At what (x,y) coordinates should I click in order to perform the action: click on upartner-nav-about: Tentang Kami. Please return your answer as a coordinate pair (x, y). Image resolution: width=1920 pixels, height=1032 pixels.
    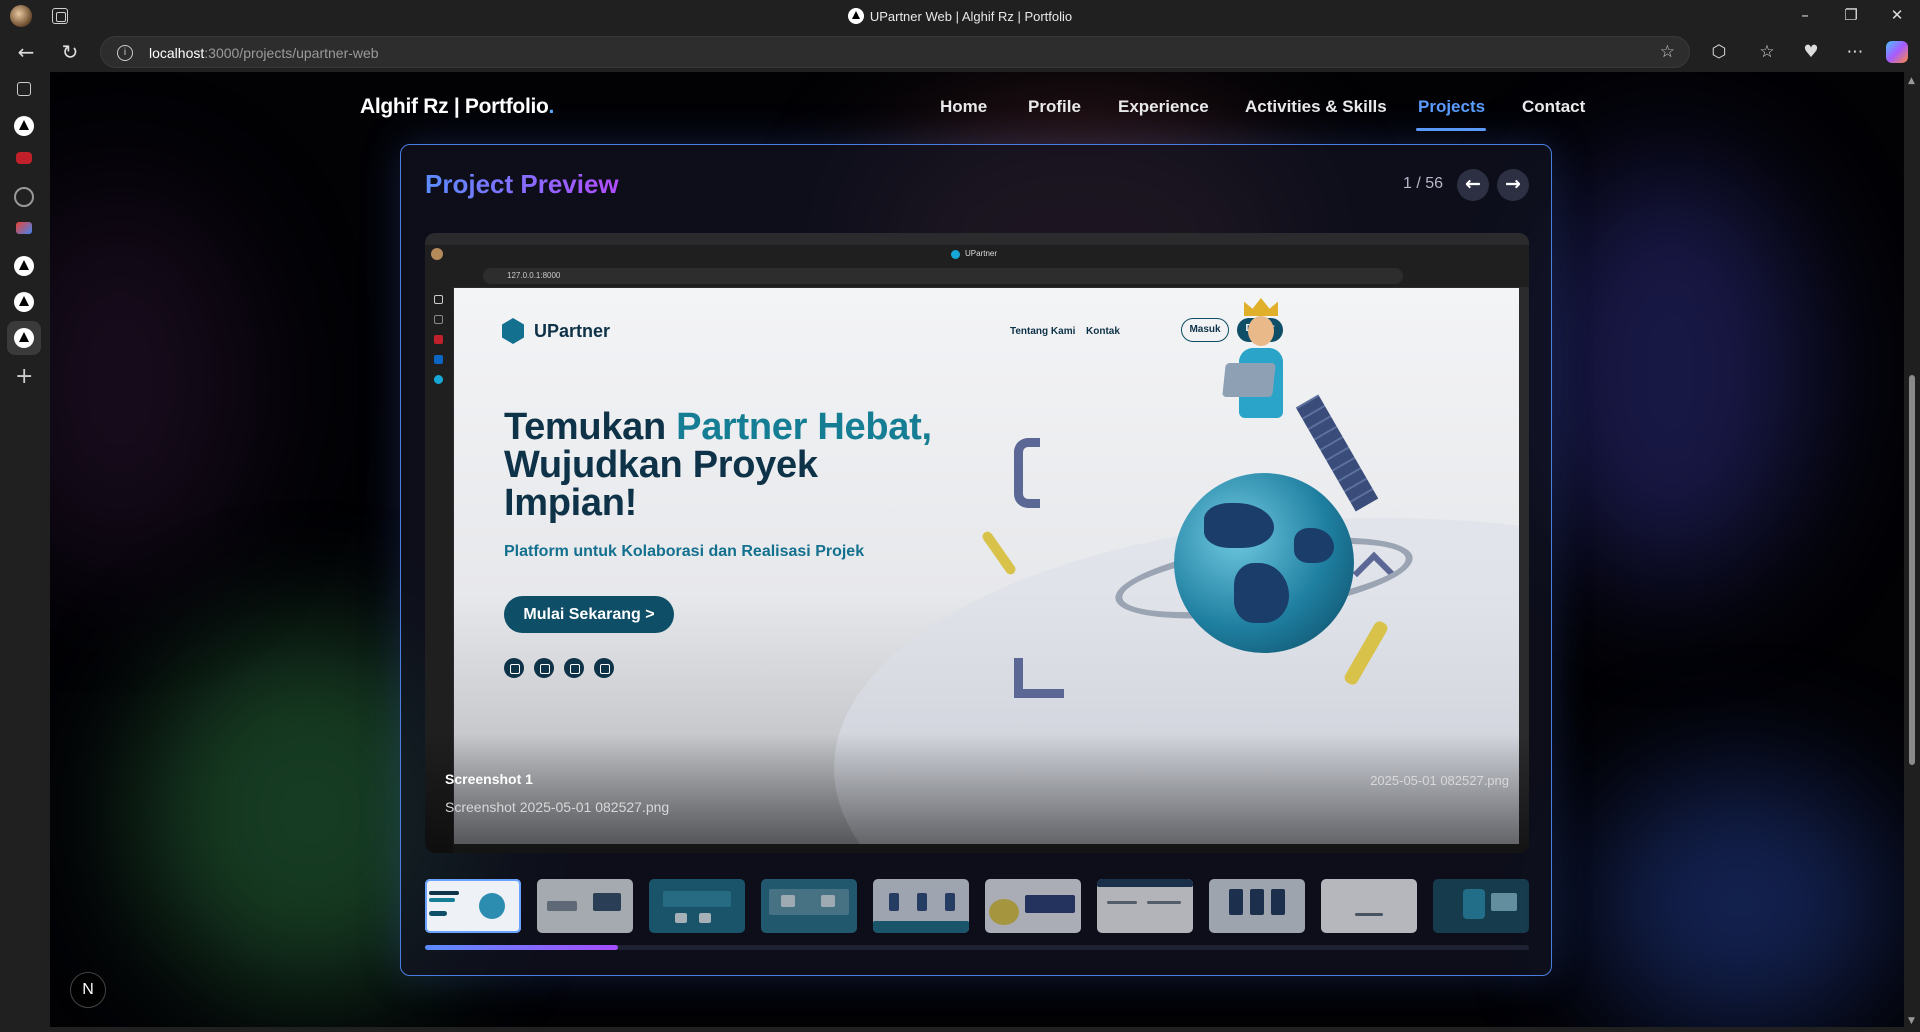
    Looking at the image, I should click on (1043, 331).